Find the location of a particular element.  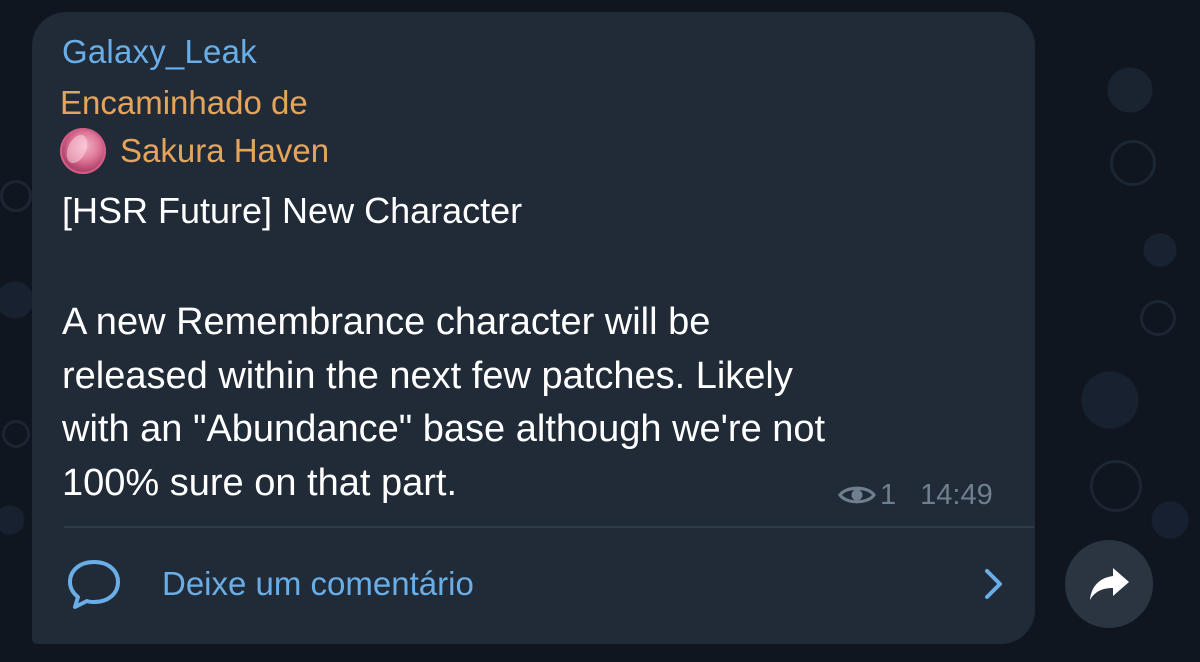

sender-name: Galaxy_Leak is located at coordinates (159, 52).